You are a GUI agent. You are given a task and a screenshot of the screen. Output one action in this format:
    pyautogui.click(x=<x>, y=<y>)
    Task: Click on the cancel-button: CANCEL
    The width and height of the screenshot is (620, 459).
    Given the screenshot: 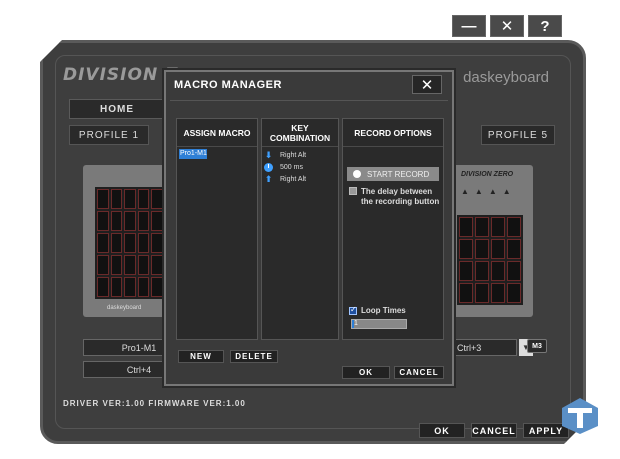 What is the action you would take?
    pyautogui.click(x=494, y=430)
    